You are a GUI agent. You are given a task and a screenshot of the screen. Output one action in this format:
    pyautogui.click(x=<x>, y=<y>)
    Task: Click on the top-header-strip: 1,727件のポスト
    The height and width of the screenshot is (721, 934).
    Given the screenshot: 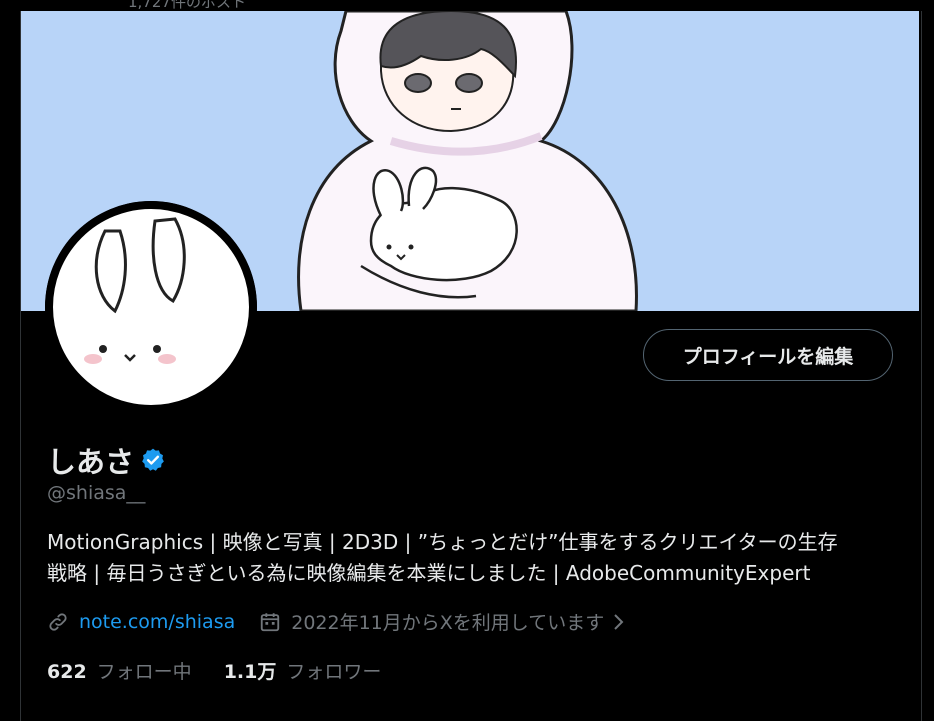 What is the action you would take?
    pyautogui.click(x=467, y=5)
    